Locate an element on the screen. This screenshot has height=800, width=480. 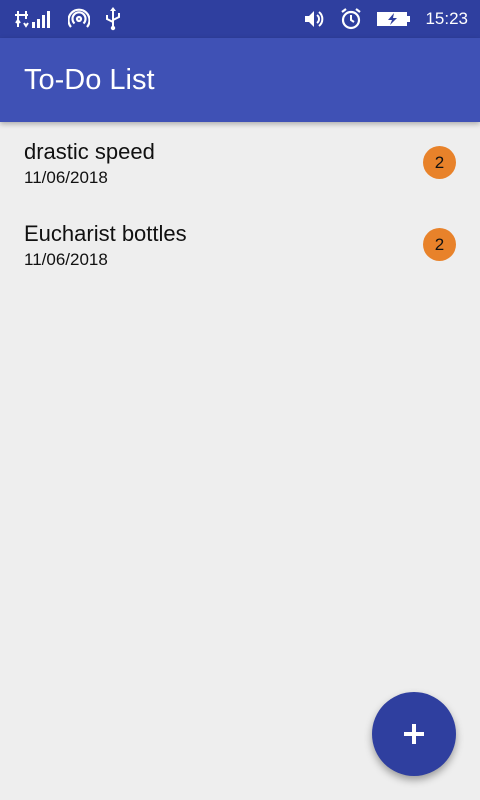
volume-icon is located at coordinates (314, 19).